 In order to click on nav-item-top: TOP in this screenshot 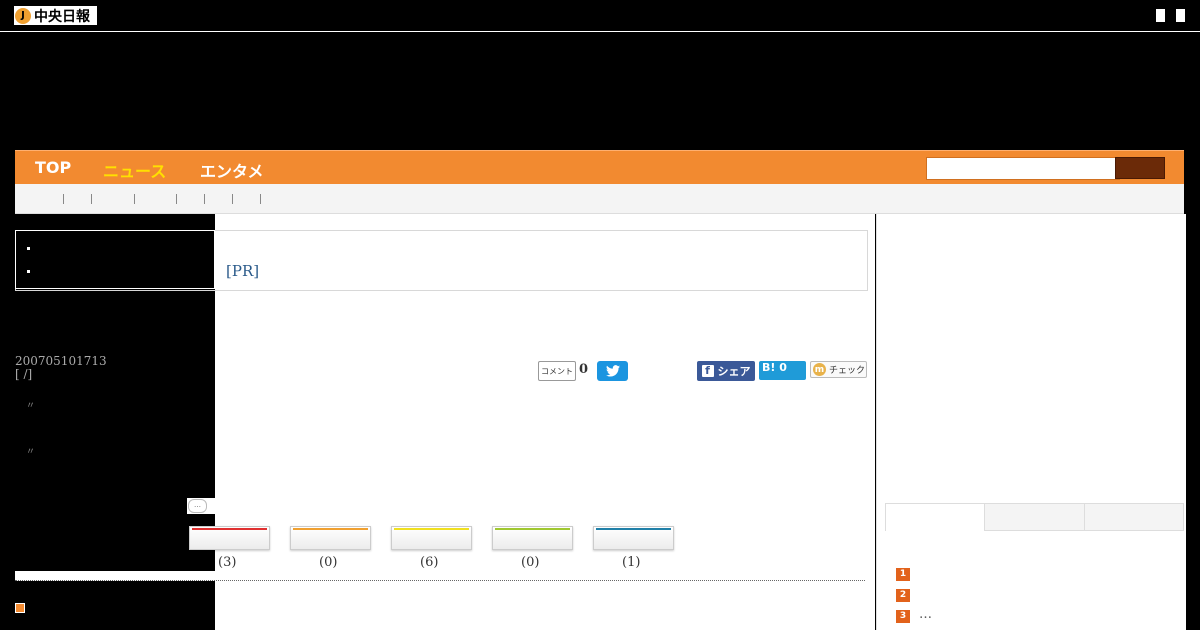, I will do `click(53, 167)`.